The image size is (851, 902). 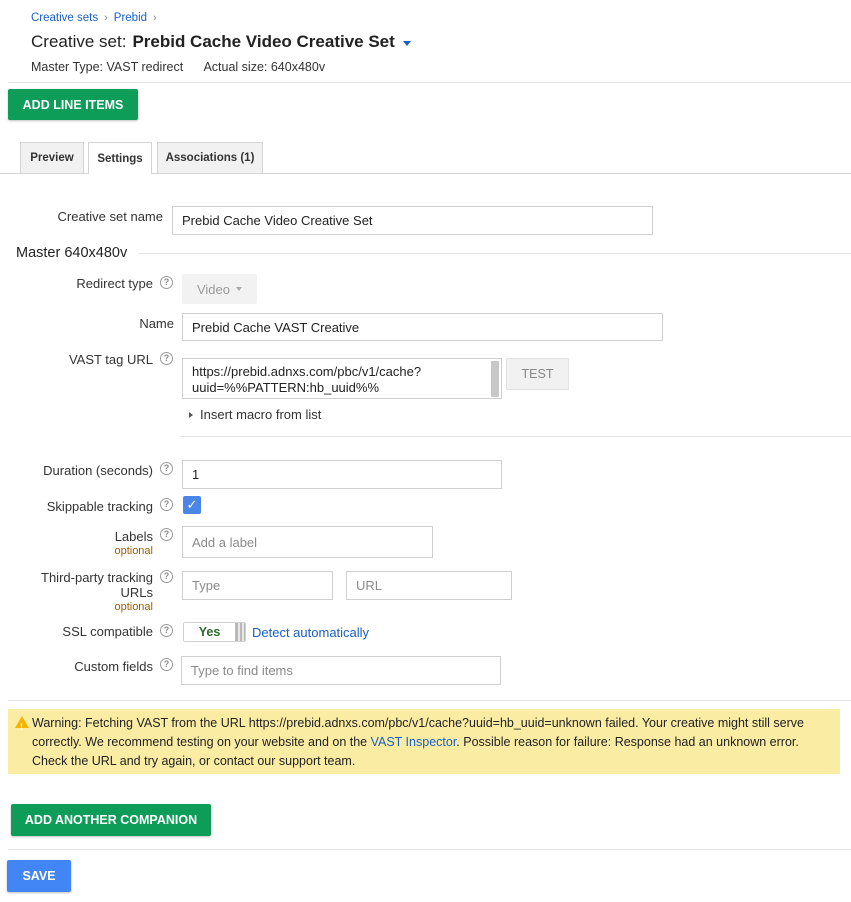 What do you see at coordinates (98, 470) in the screenshot?
I see `duration-label: Duration (seconds)` at bounding box center [98, 470].